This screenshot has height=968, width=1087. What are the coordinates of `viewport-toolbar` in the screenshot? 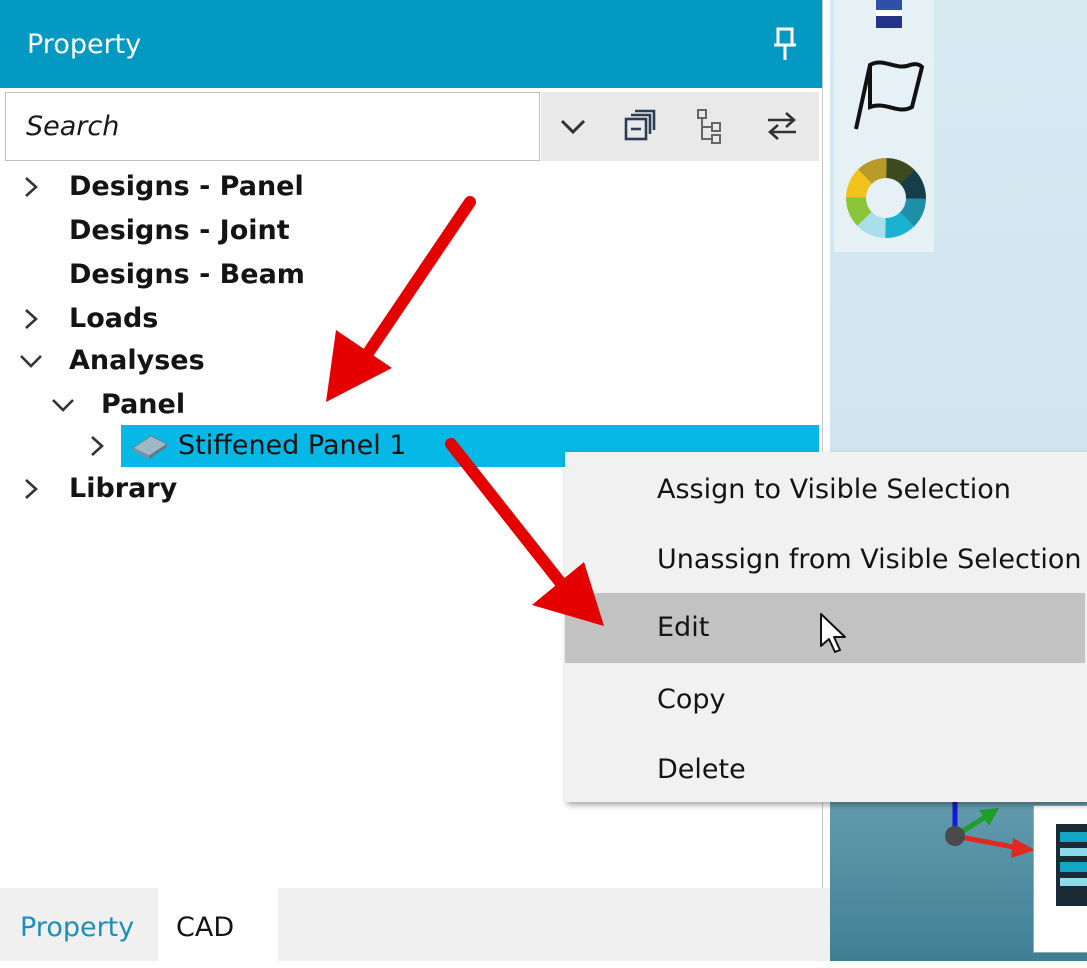 It's located at (884, 126).